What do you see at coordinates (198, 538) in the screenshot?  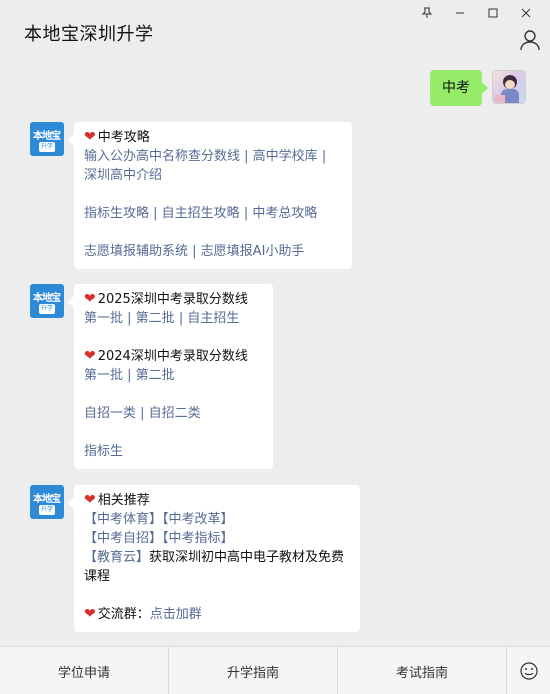 I see `link-quota: 【中考指标】` at bounding box center [198, 538].